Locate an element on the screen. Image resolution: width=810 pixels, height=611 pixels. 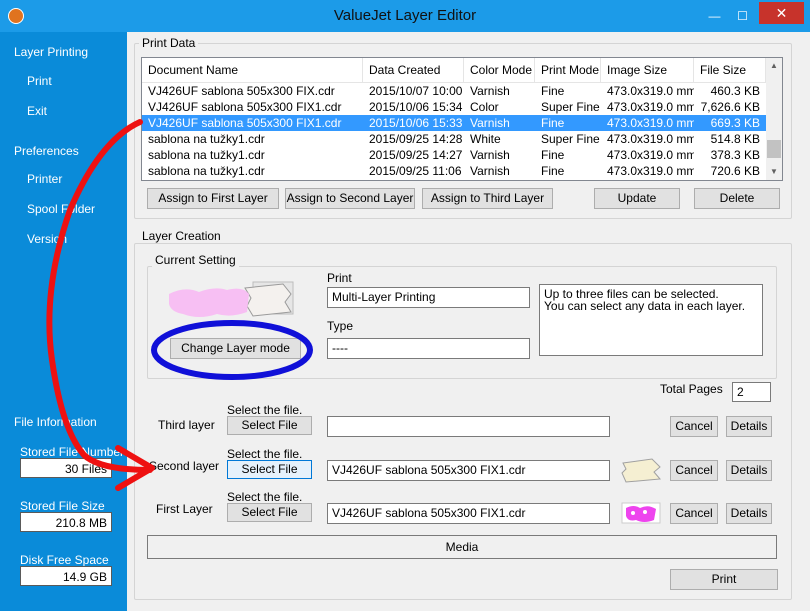
column-print-mode: Print Mode is located at coordinates (568, 70).